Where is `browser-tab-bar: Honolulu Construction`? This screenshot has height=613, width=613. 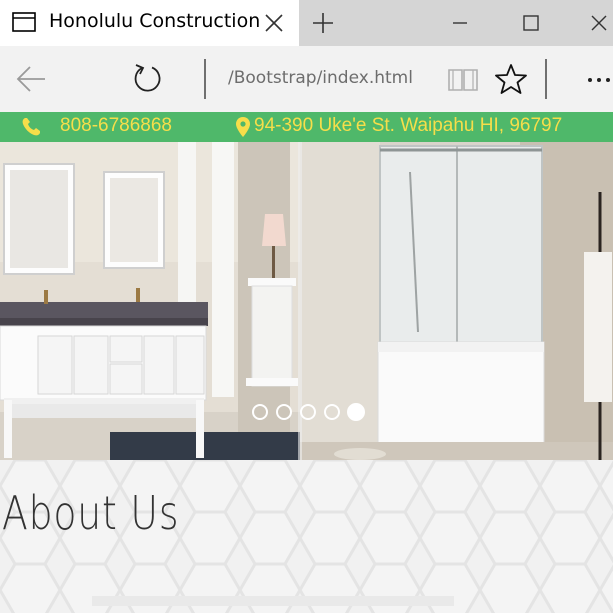
browser-tab-bar: Honolulu Construction is located at coordinates (306, 23).